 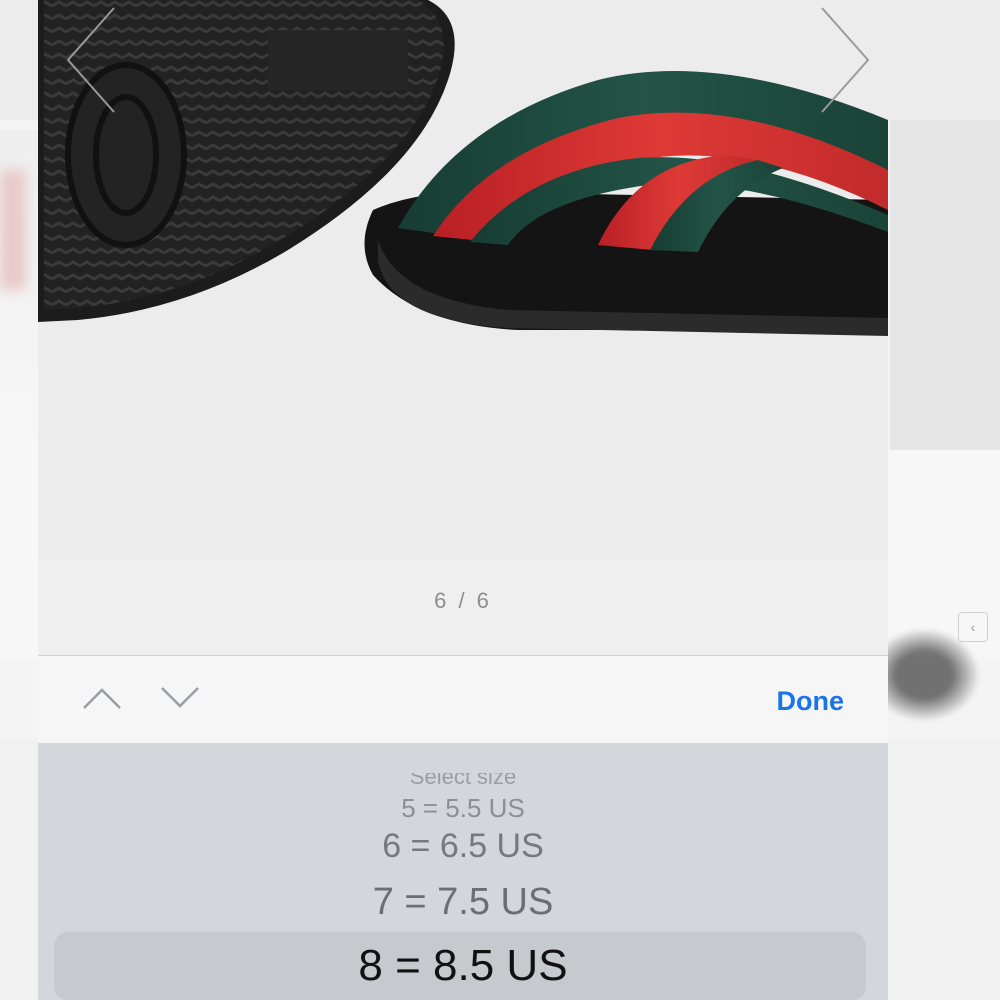 I want to click on background-left-accent, so click(x=13, y=230).